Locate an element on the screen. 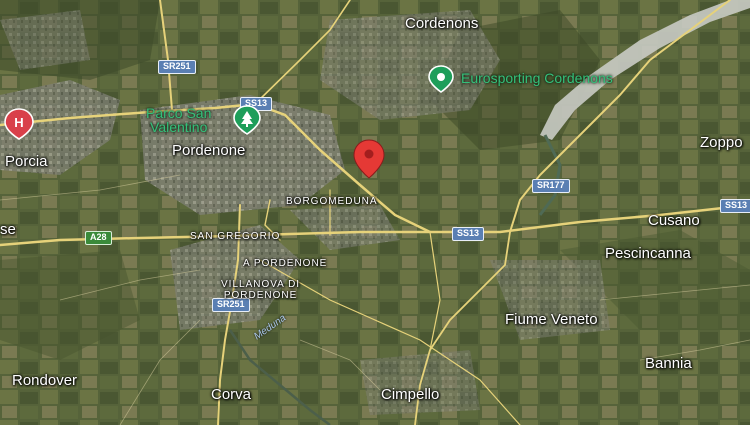  town-label: Corva is located at coordinates (231, 394).